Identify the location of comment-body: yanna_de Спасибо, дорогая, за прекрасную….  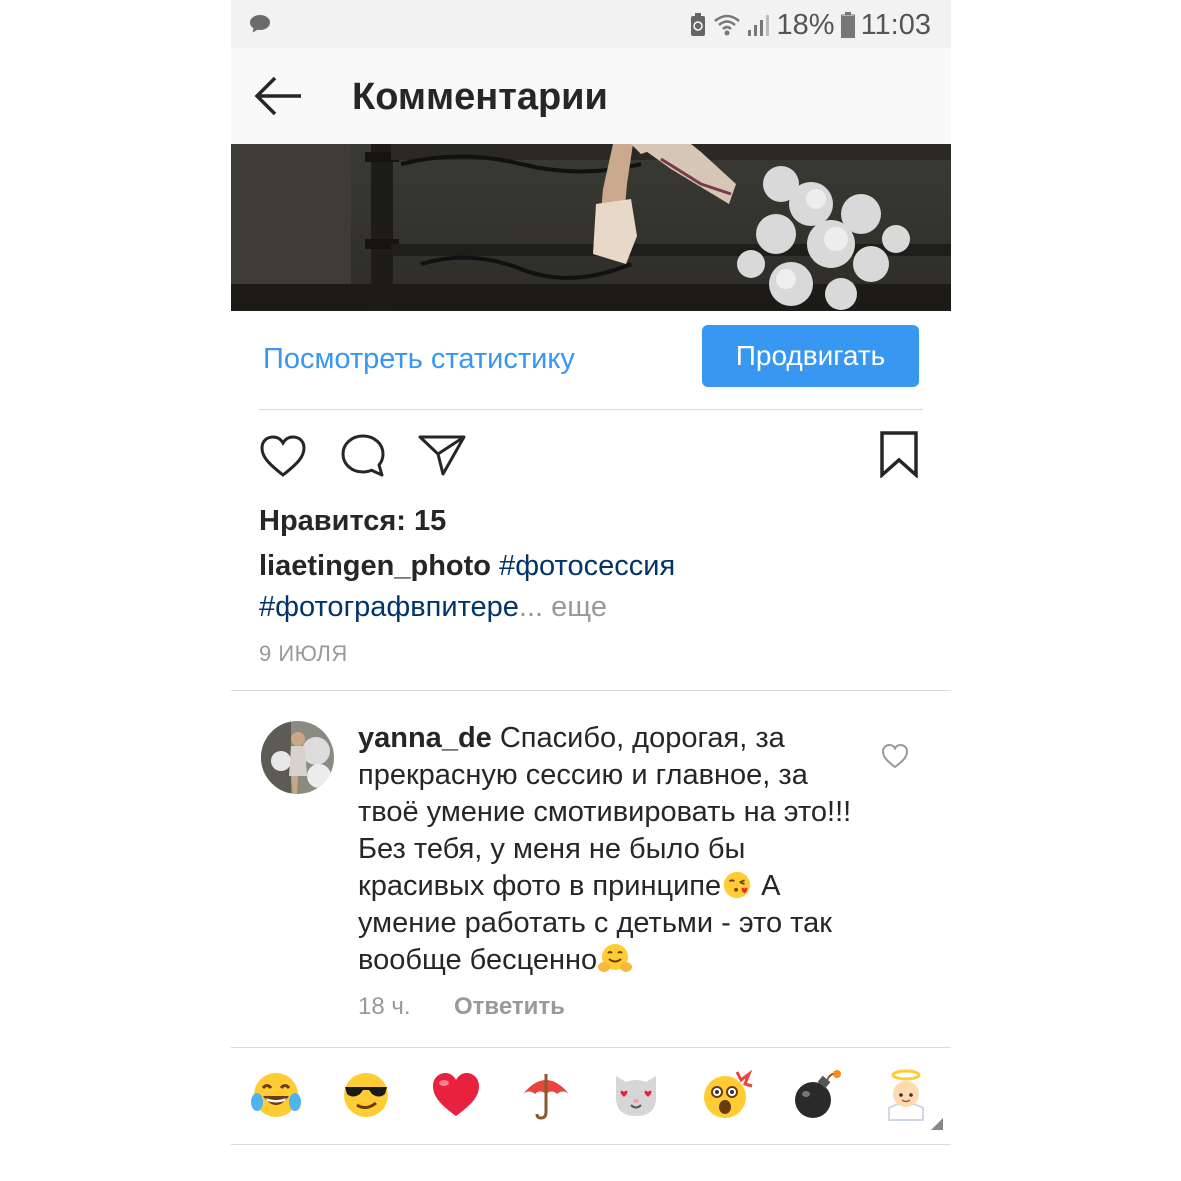
(613, 849).